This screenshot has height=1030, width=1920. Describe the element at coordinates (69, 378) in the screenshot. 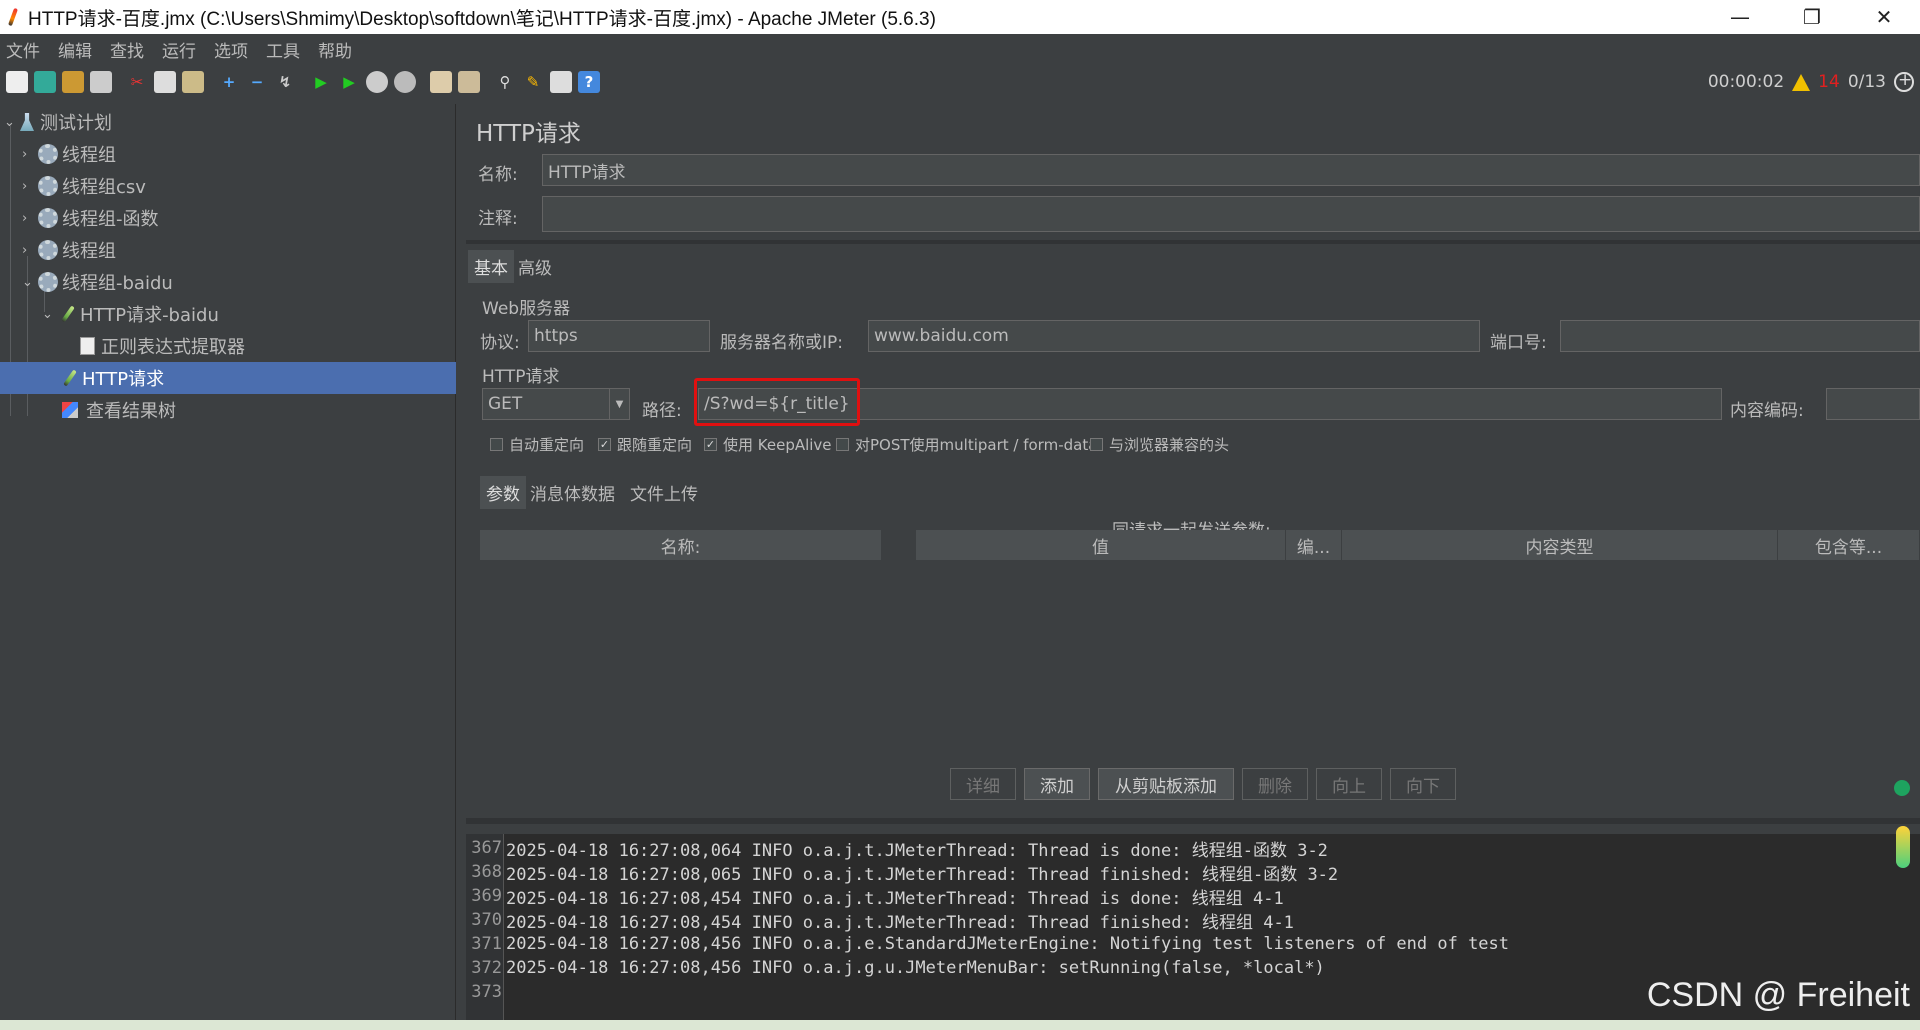

I see `sampler-pen-icon` at that location.